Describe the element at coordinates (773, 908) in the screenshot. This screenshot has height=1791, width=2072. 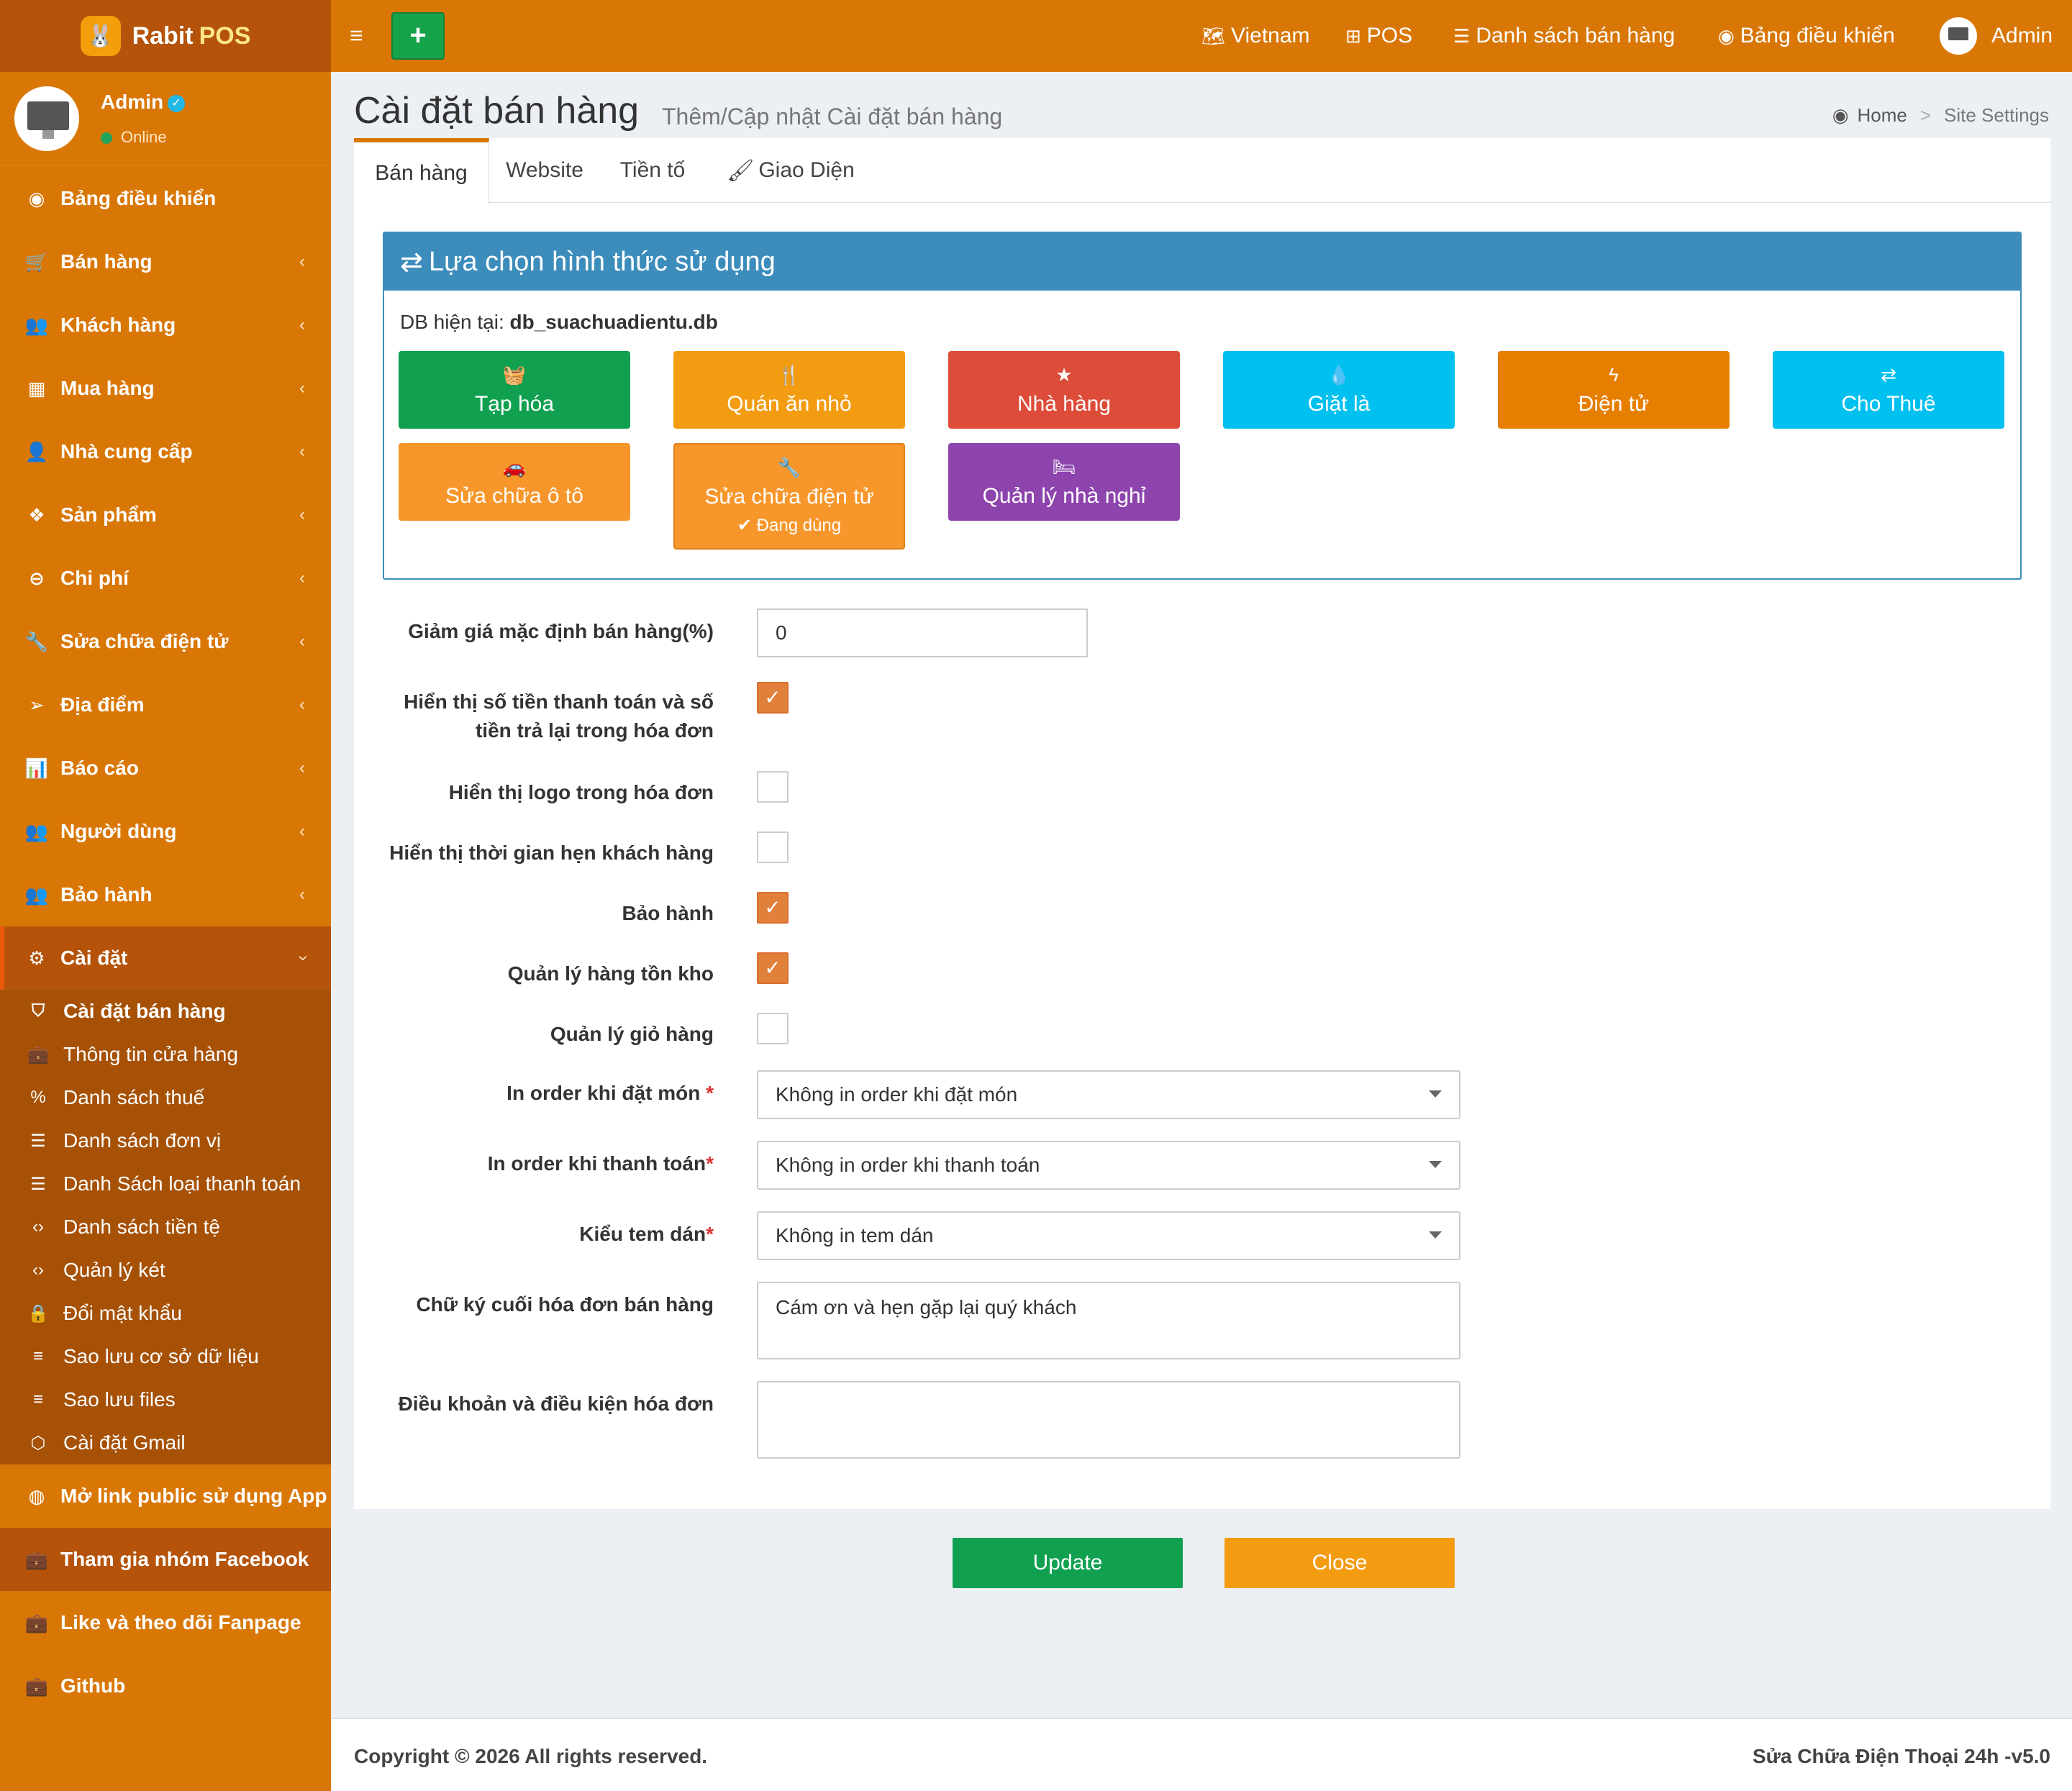
I see `warranty-checkbox: ✓` at that location.